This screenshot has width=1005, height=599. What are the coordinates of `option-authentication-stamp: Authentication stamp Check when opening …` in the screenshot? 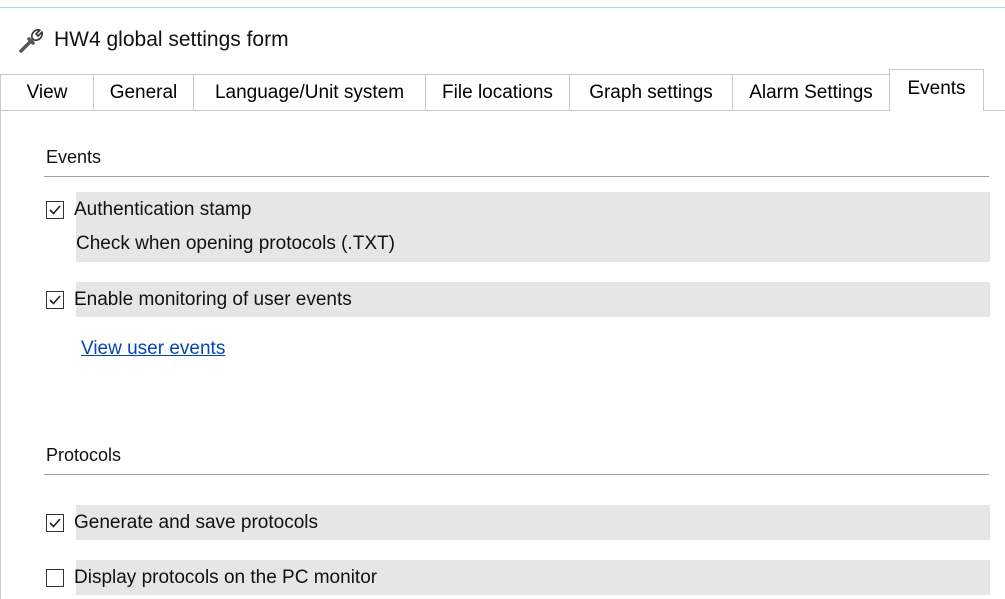 It's located at (515, 227).